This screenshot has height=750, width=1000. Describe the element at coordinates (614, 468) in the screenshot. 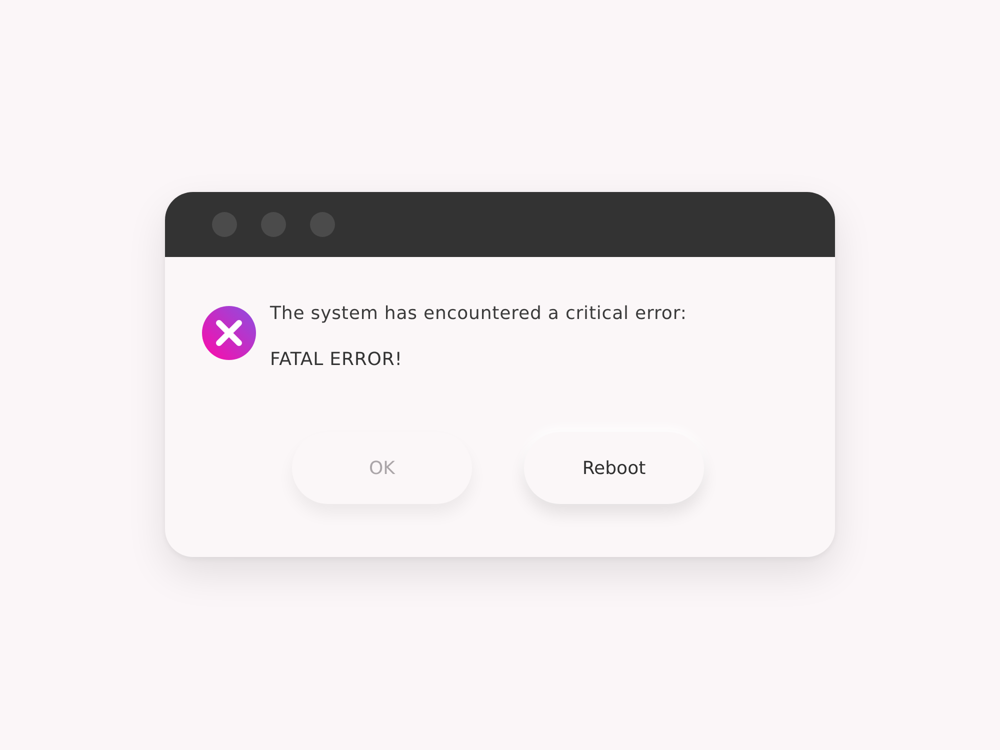

I see `reboot-button: Reboot` at that location.